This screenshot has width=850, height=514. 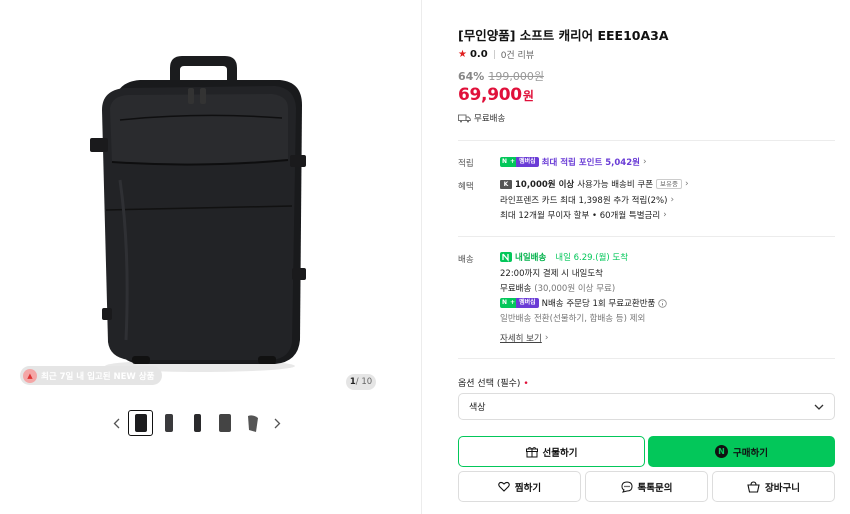 I want to click on thumb-prev-button, so click(x=116, y=423).